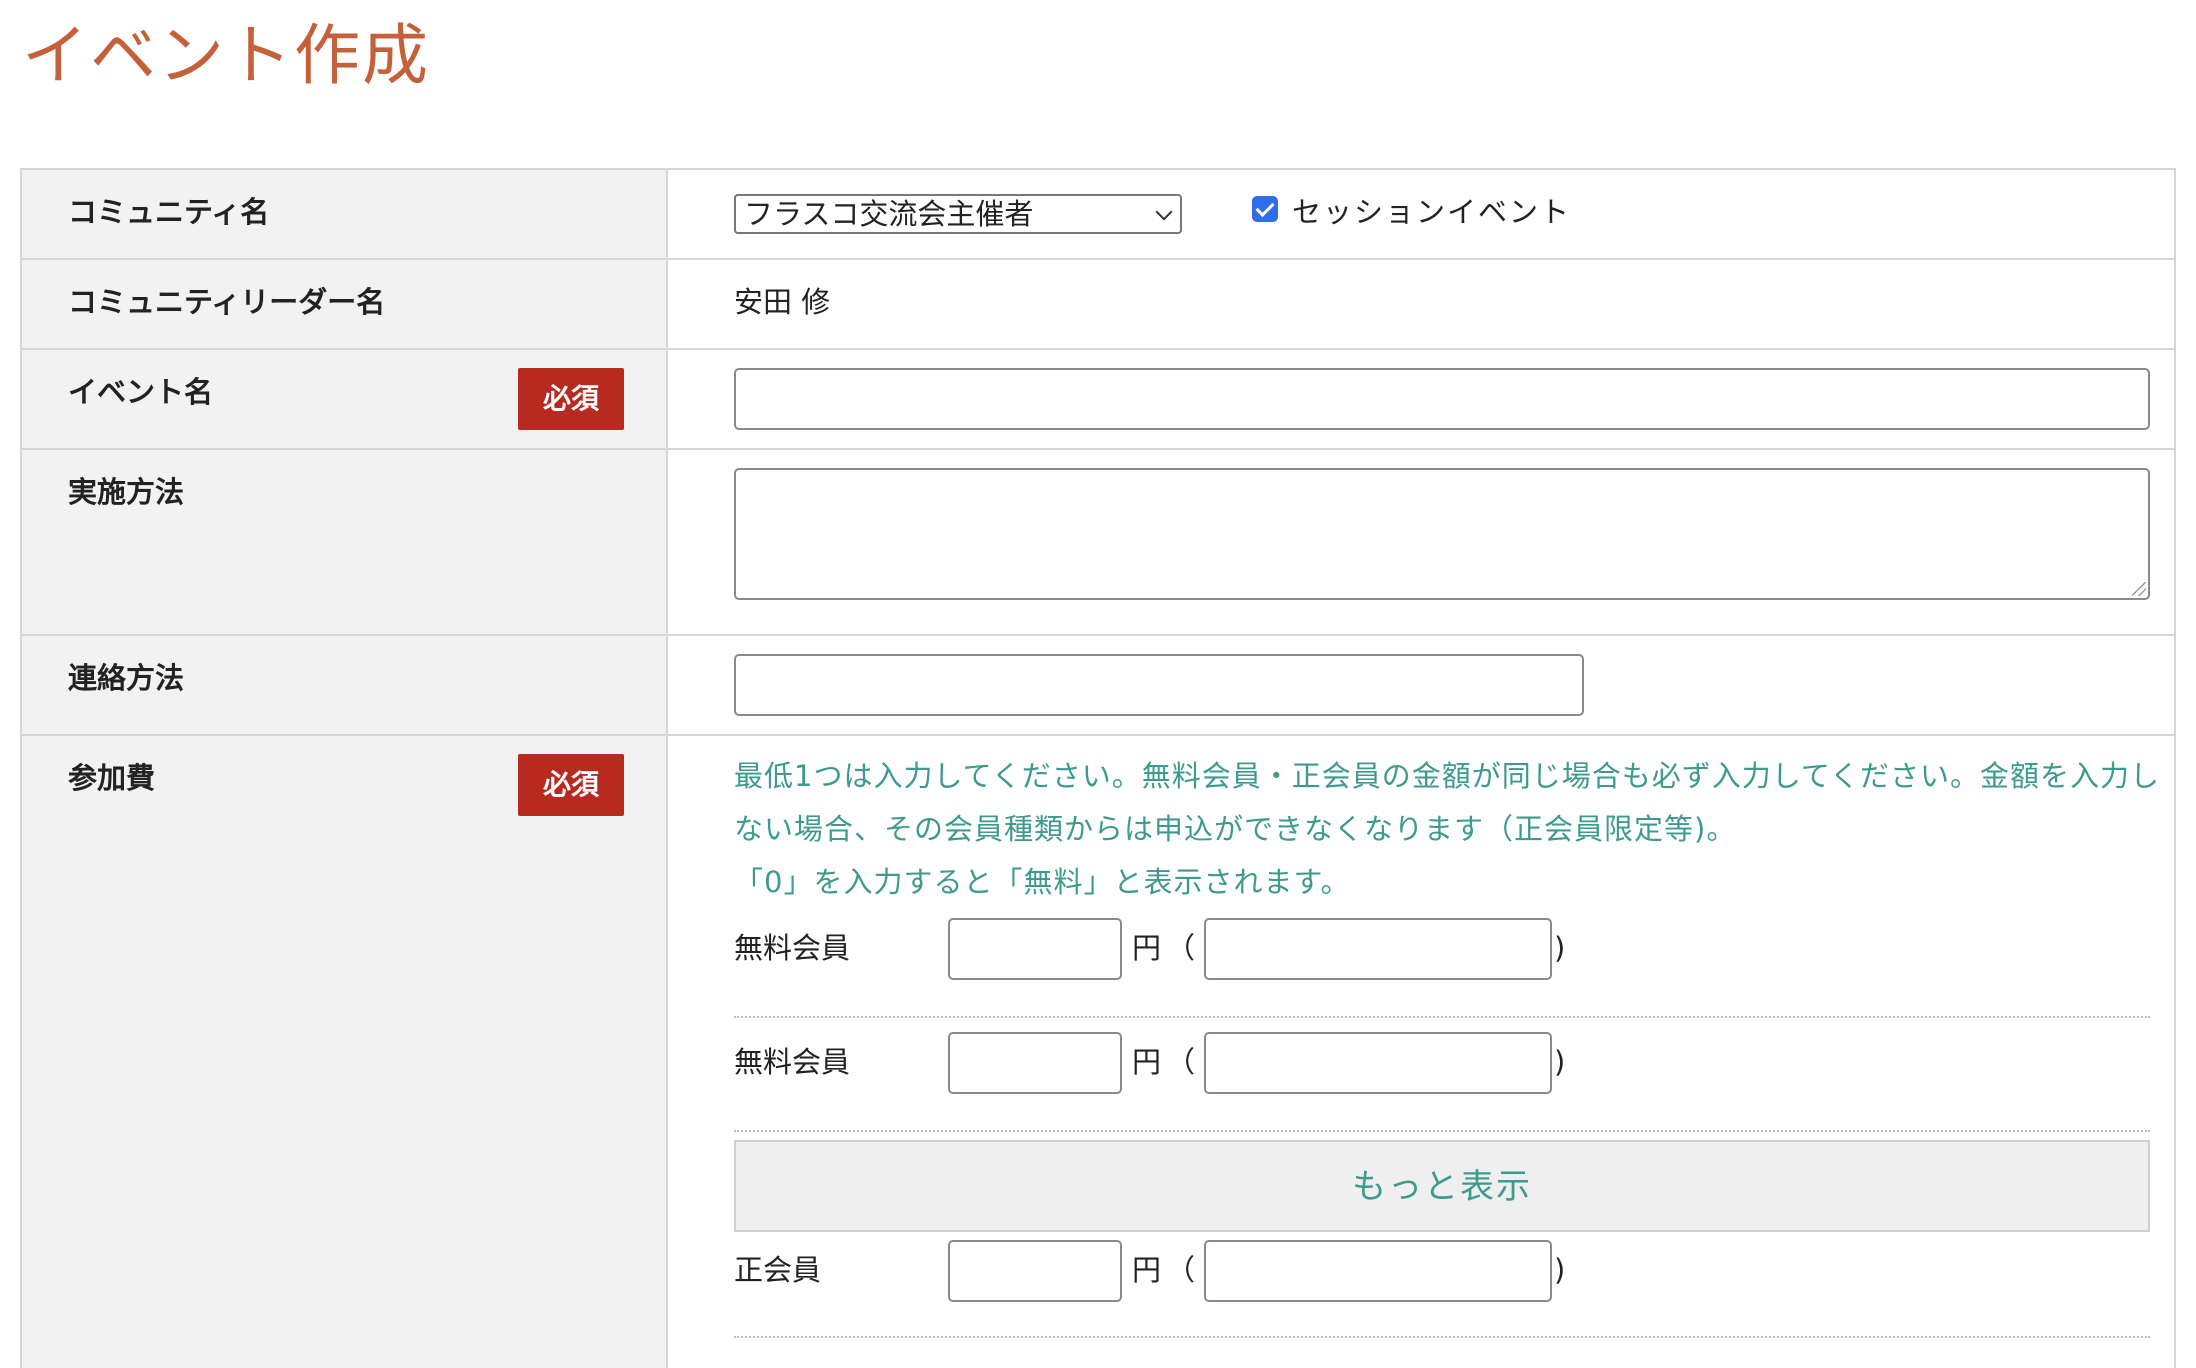 The image size is (2196, 1368). Describe the element at coordinates (1431, 212) in the screenshot. I see `session-event-label: セッションイベント` at that location.